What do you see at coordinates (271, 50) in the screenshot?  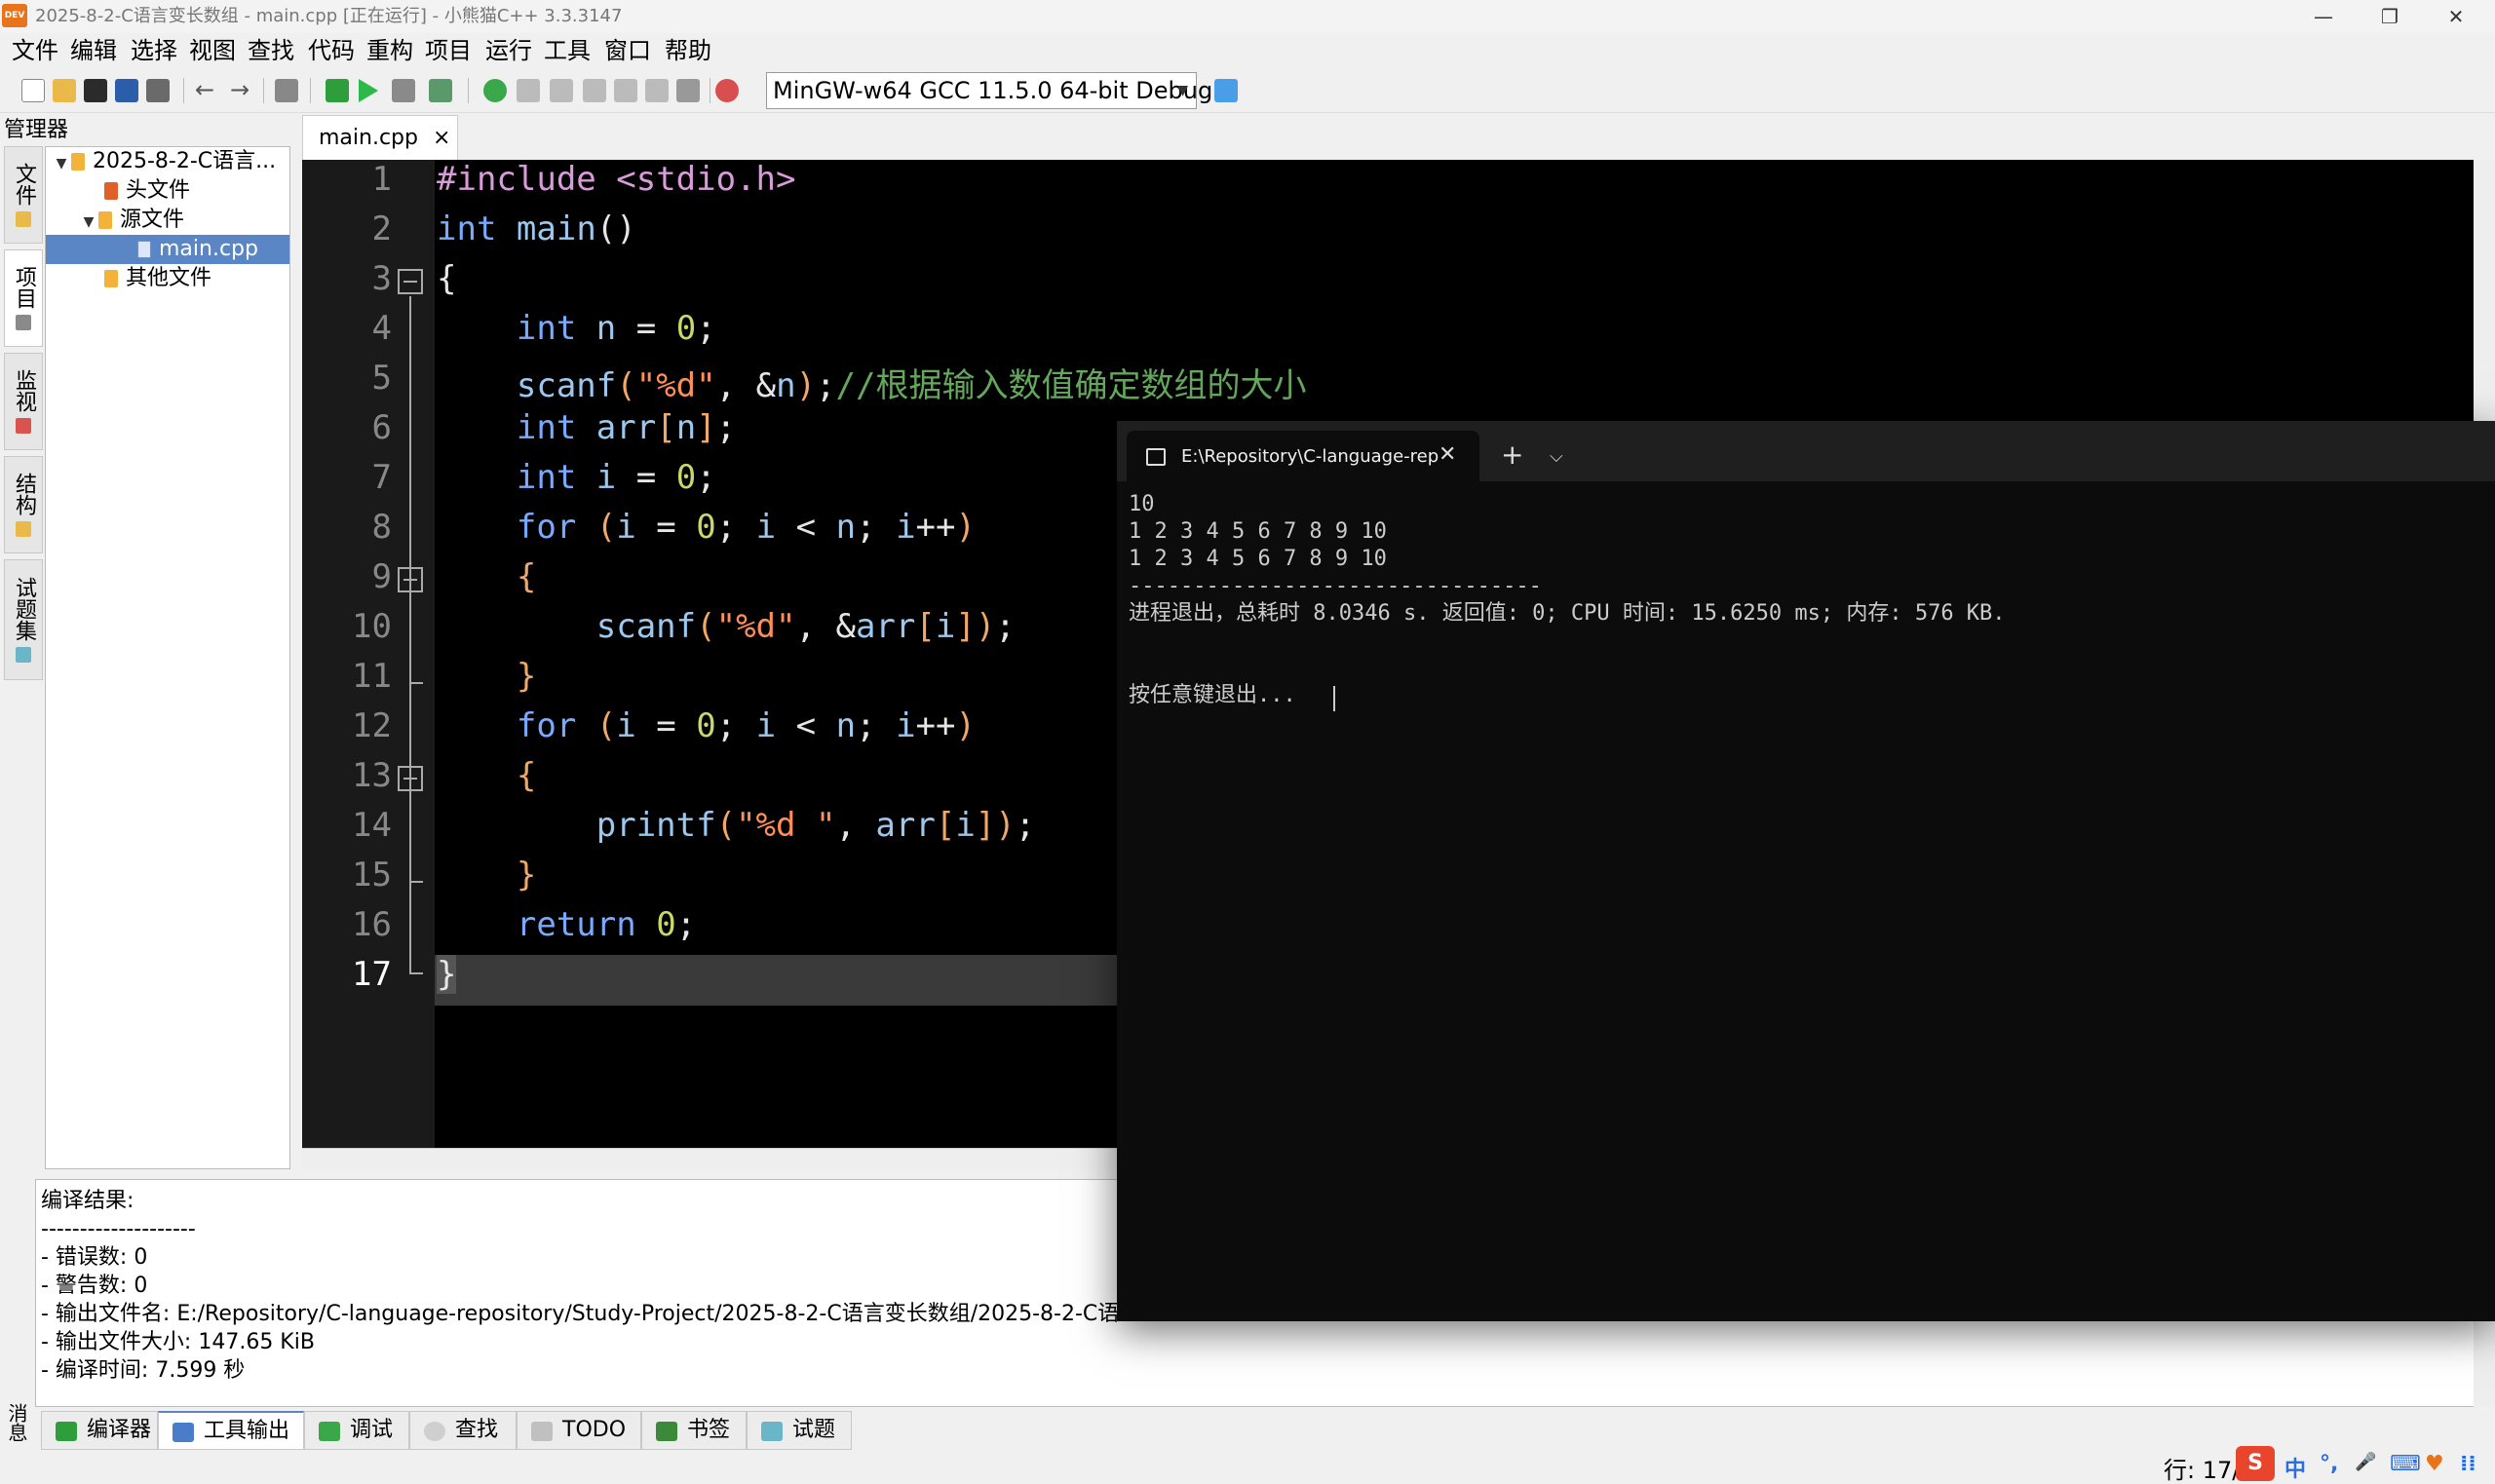 I see `menu-search: 查找` at bounding box center [271, 50].